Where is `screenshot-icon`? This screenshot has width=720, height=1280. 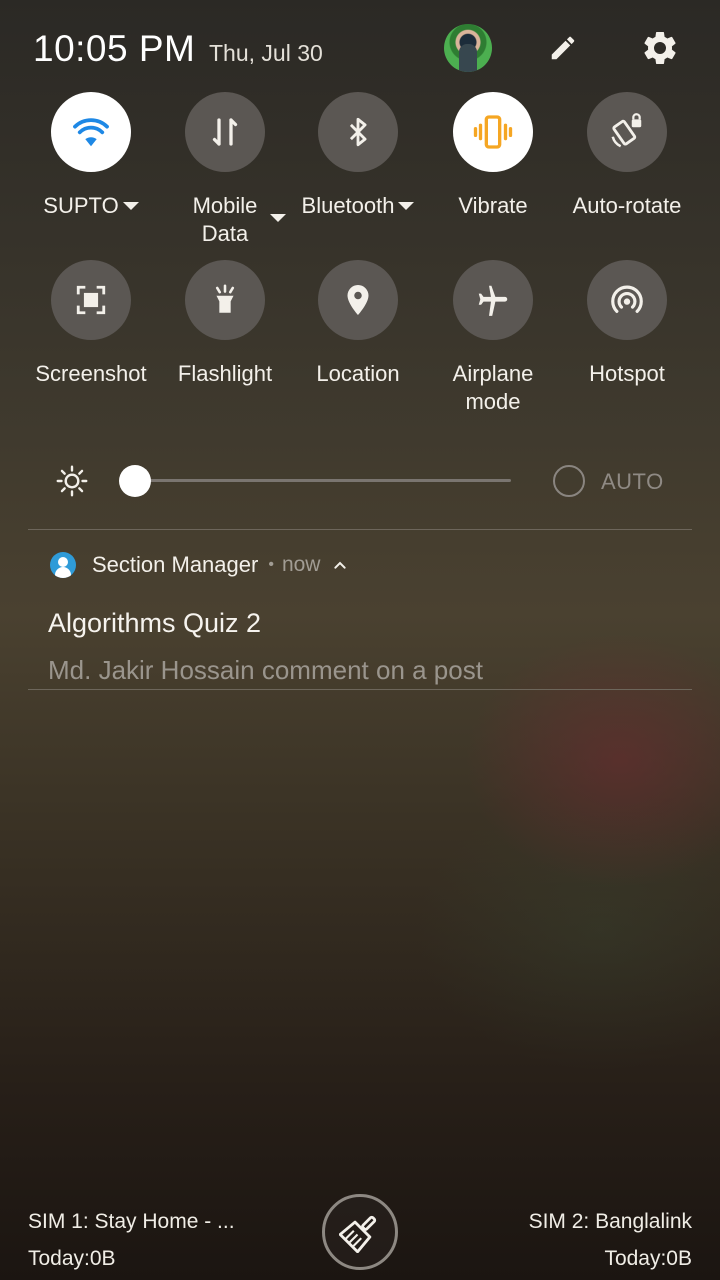 screenshot-icon is located at coordinates (91, 300).